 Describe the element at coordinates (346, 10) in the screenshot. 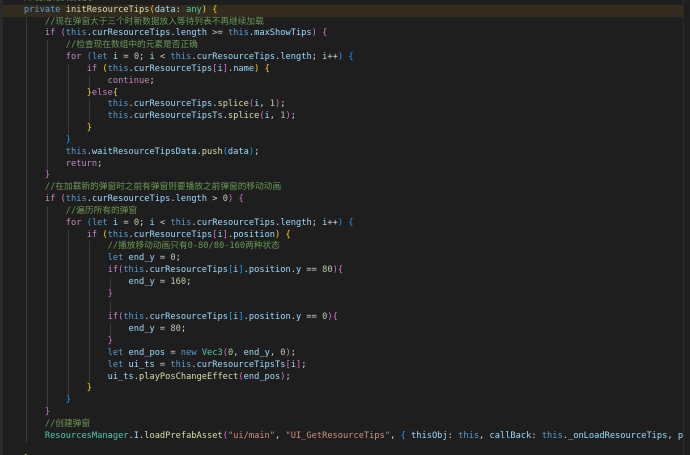

I see `code-line: private initResourceTips(data: any) {` at that location.